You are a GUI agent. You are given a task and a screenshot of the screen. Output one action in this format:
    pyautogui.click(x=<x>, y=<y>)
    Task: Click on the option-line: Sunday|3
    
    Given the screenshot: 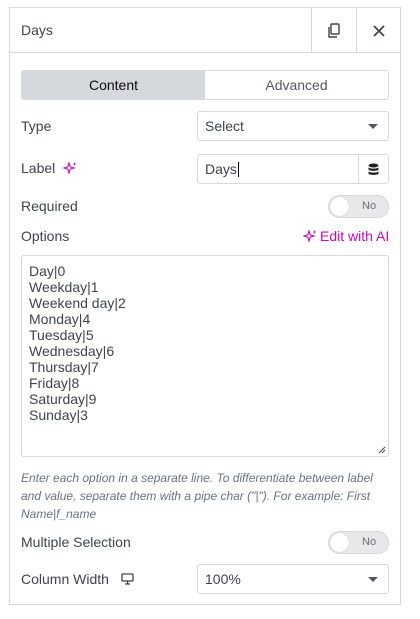 What is the action you would take?
    pyautogui.click(x=58, y=415)
    